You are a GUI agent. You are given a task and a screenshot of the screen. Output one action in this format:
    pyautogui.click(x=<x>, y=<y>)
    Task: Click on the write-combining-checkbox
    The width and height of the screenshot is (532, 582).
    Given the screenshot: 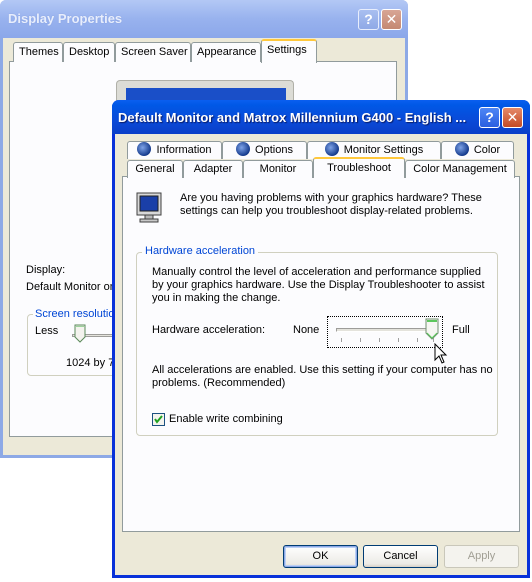 What is the action you would take?
    pyautogui.click(x=158, y=419)
    